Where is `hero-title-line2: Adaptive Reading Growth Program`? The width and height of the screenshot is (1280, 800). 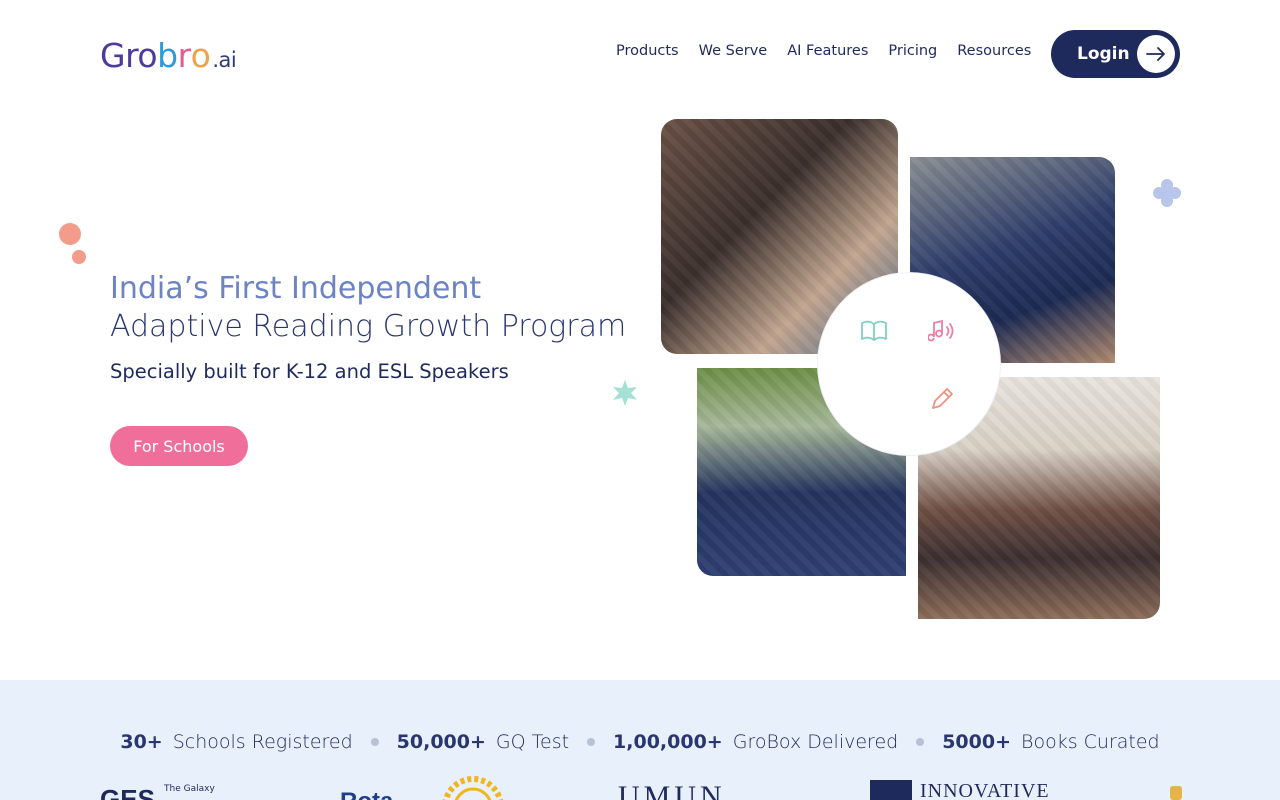 hero-title-line2: Adaptive Reading Growth Program is located at coordinates (368, 326).